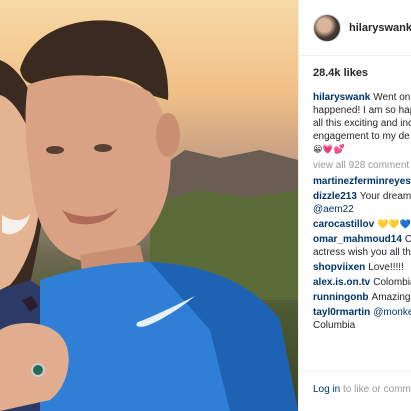 The width and height of the screenshot is (411, 411). What do you see at coordinates (362, 246) in the screenshot?
I see `comment: omar_mahmoud14Co actress wish you all th` at bounding box center [362, 246].